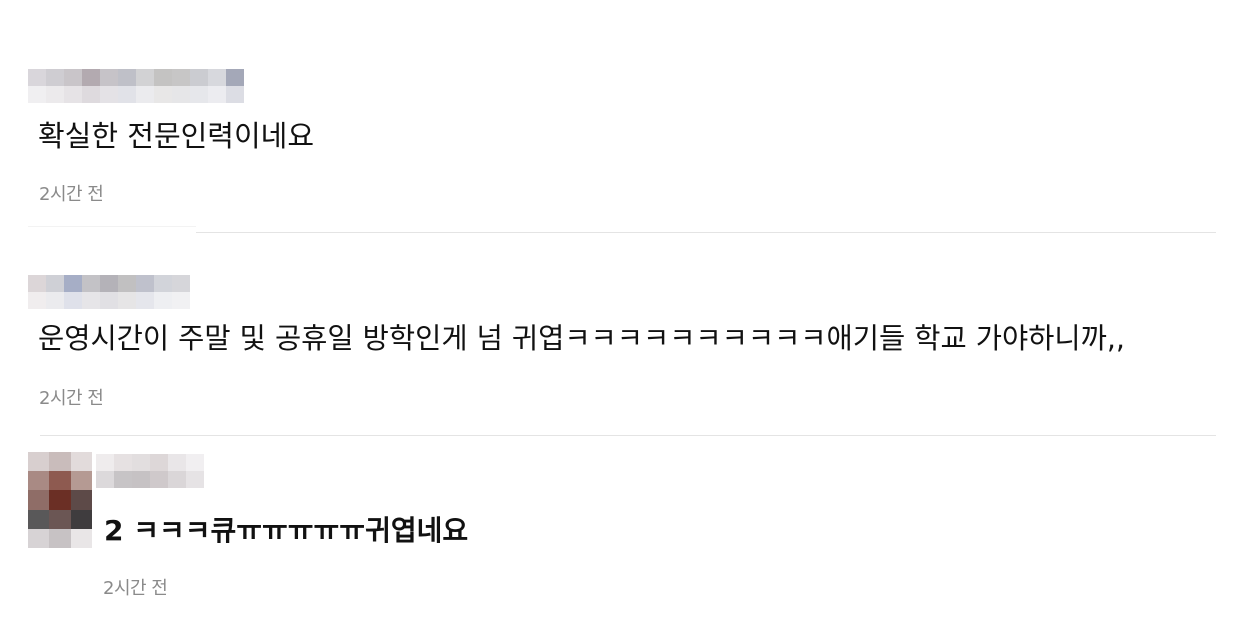 The width and height of the screenshot is (1242, 641). What do you see at coordinates (176, 136) in the screenshot?
I see `comment-text: 확실한 전문인력이네요` at bounding box center [176, 136].